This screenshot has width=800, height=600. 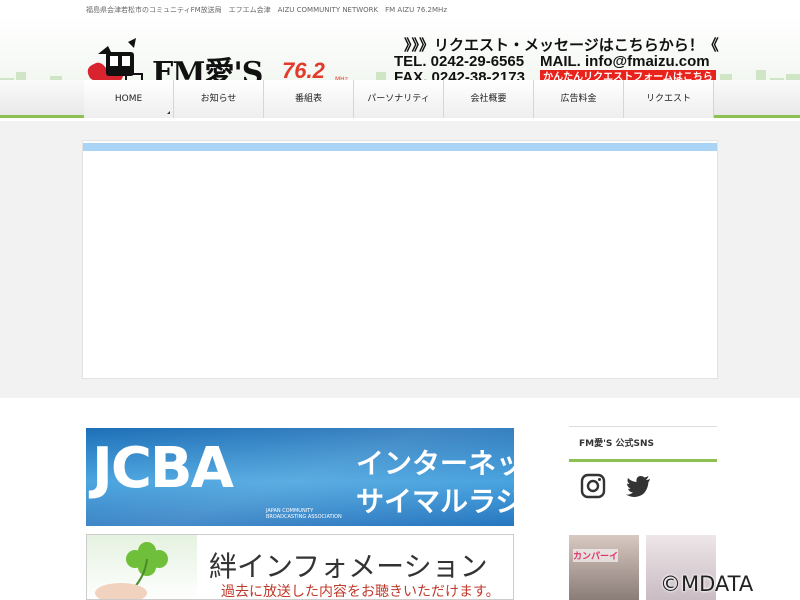 What do you see at coordinates (639, 486) in the screenshot?
I see `twitter-icon` at bounding box center [639, 486].